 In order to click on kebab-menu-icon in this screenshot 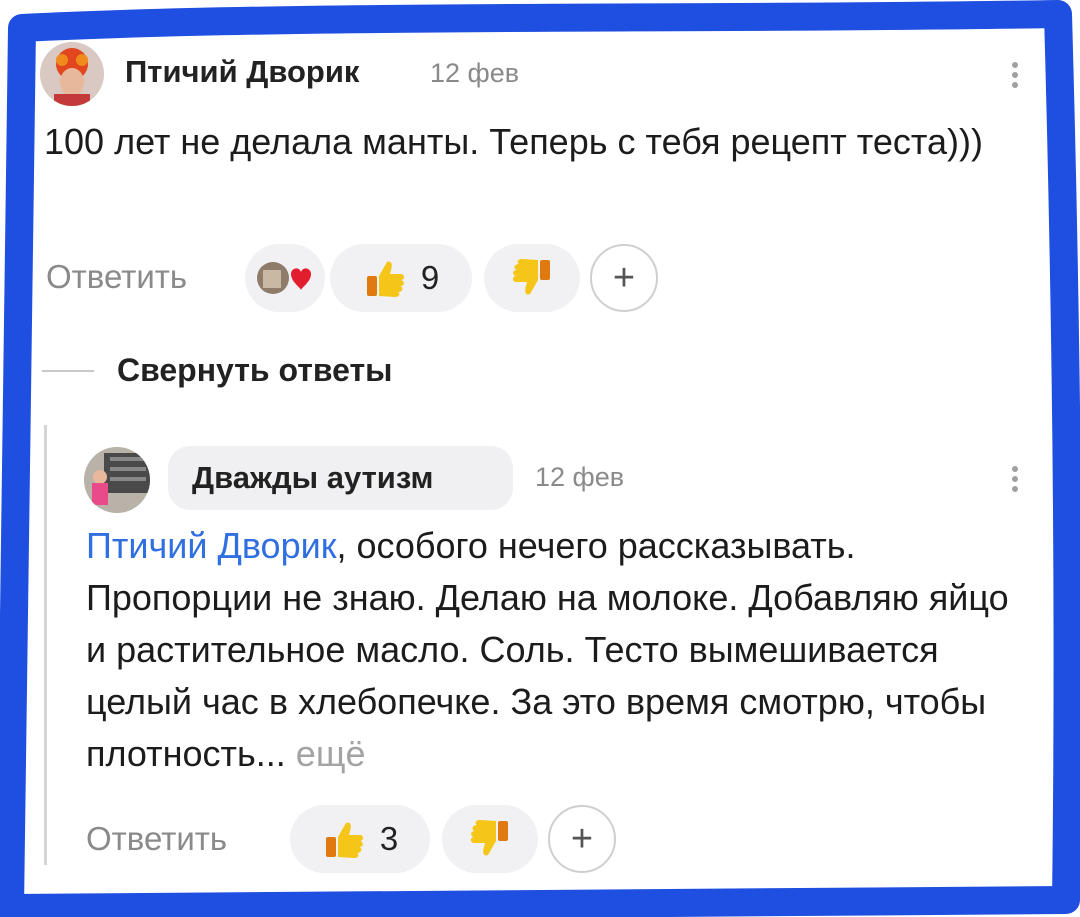, I will do `click(1015, 75)`.